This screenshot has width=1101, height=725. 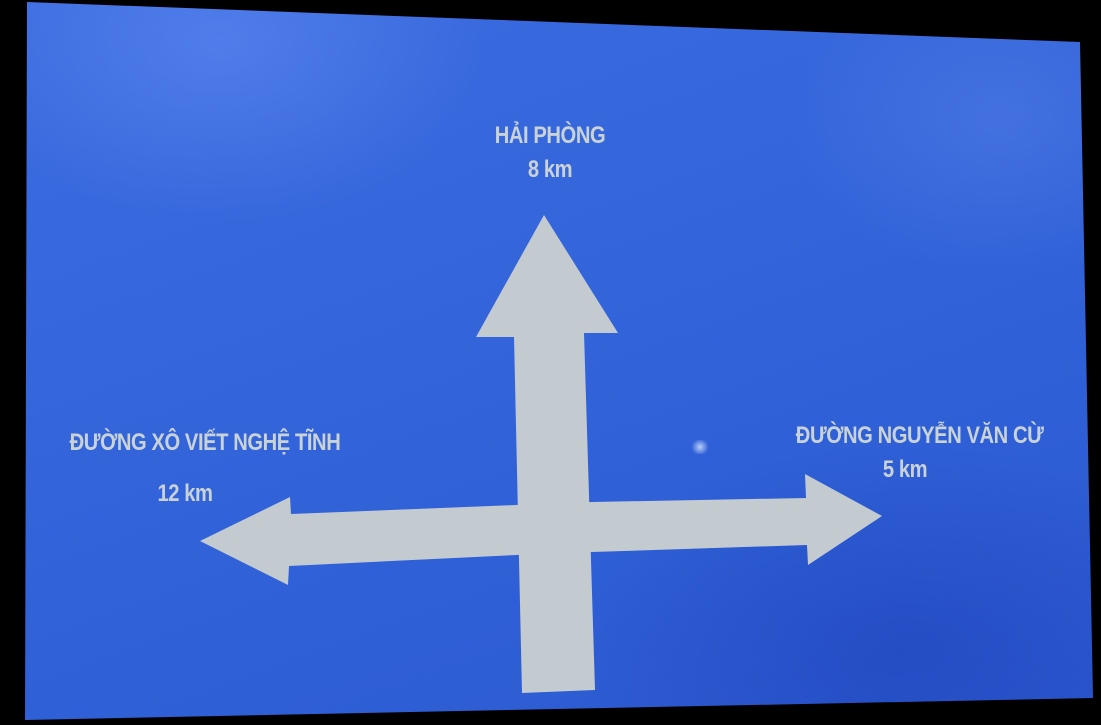 I want to click on light-reflection, so click(x=700, y=447).